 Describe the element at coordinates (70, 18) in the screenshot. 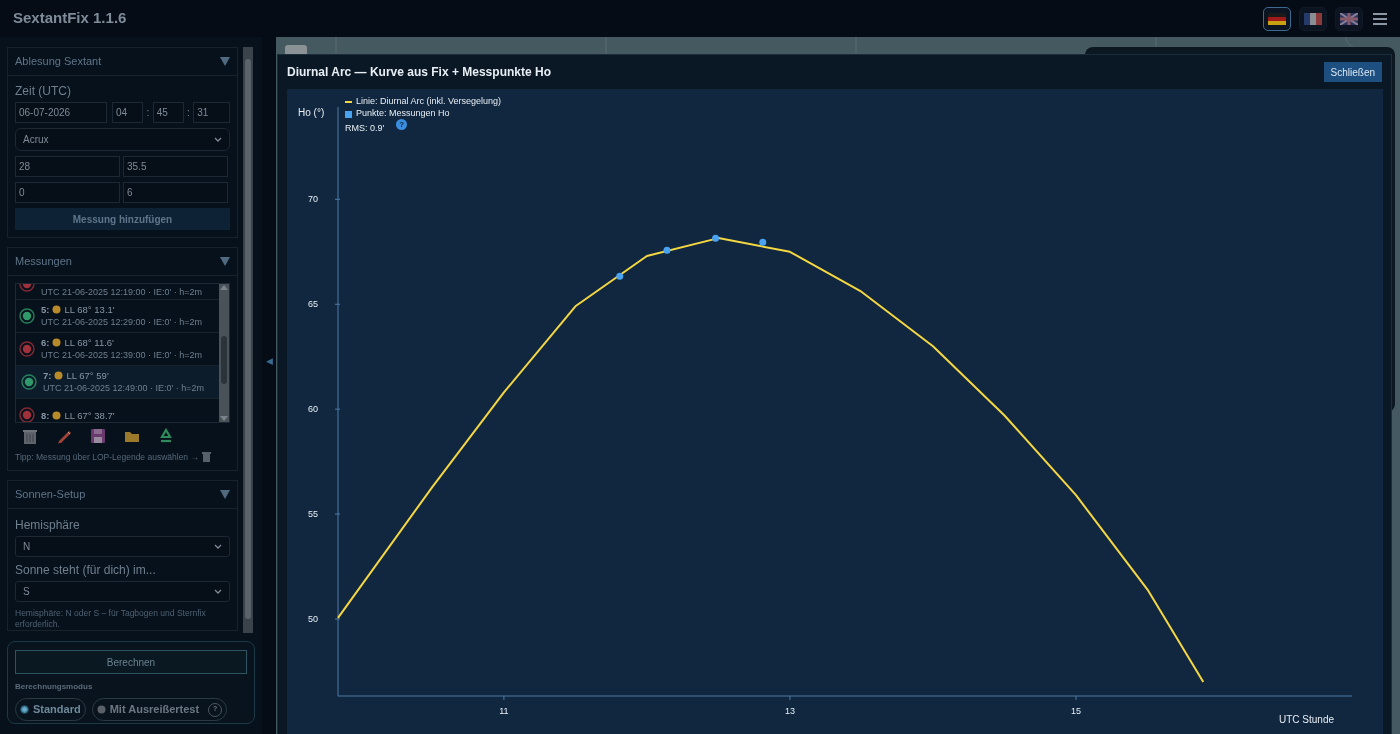

I see `app-title: SextantFix 1.1.6` at that location.